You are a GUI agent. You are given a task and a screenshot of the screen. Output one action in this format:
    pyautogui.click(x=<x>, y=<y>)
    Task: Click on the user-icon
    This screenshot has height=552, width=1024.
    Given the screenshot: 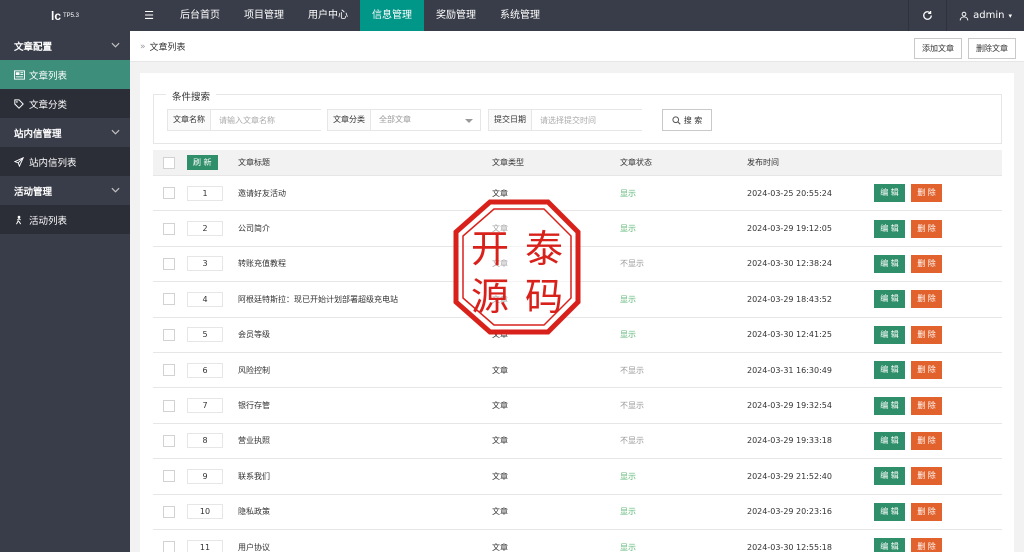 What is the action you would take?
    pyautogui.click(x=964, y=15)
    